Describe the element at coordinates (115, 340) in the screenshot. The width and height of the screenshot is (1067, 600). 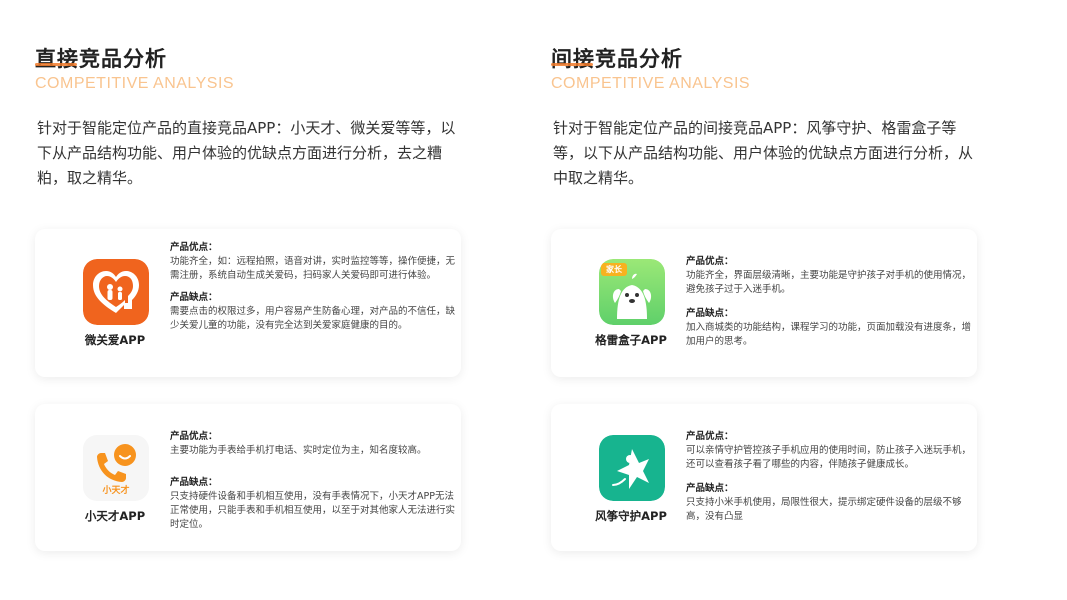
I see `app-name: 微关爱APP` at that location.